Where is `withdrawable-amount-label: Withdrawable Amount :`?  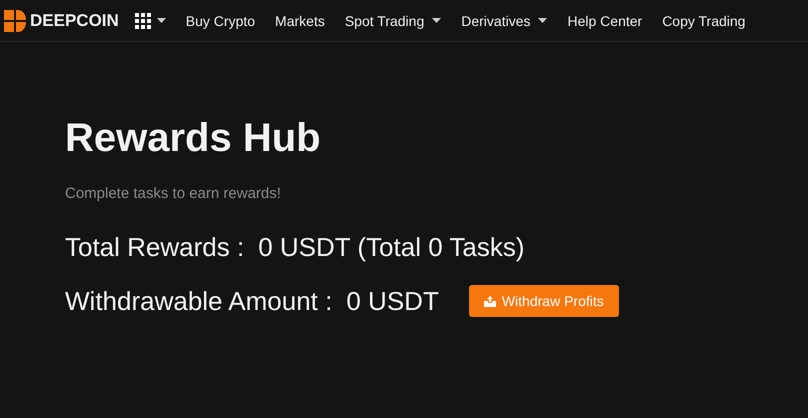 withdrawable-amount-label: Withdrawable Amount : is located at coordinates (198, 301).